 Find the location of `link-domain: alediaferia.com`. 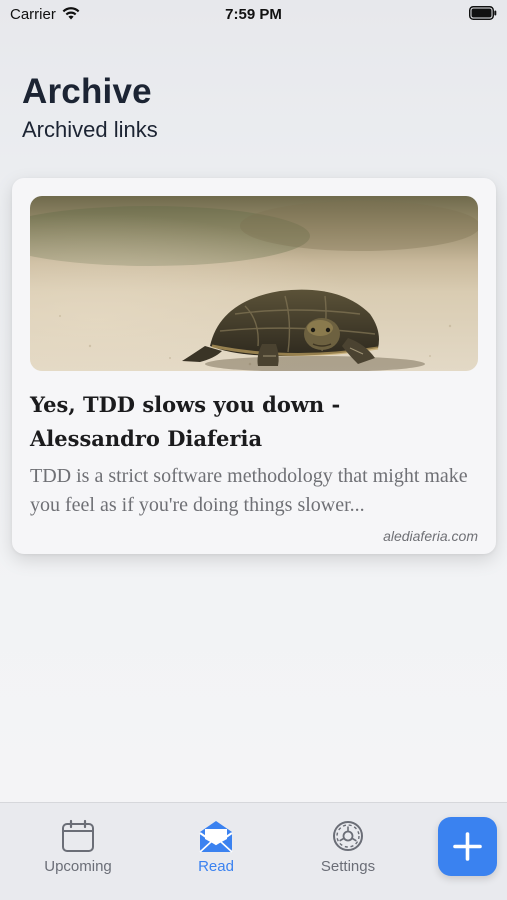

link-domain: alediaferia.com is located at coordinates (430, 536).